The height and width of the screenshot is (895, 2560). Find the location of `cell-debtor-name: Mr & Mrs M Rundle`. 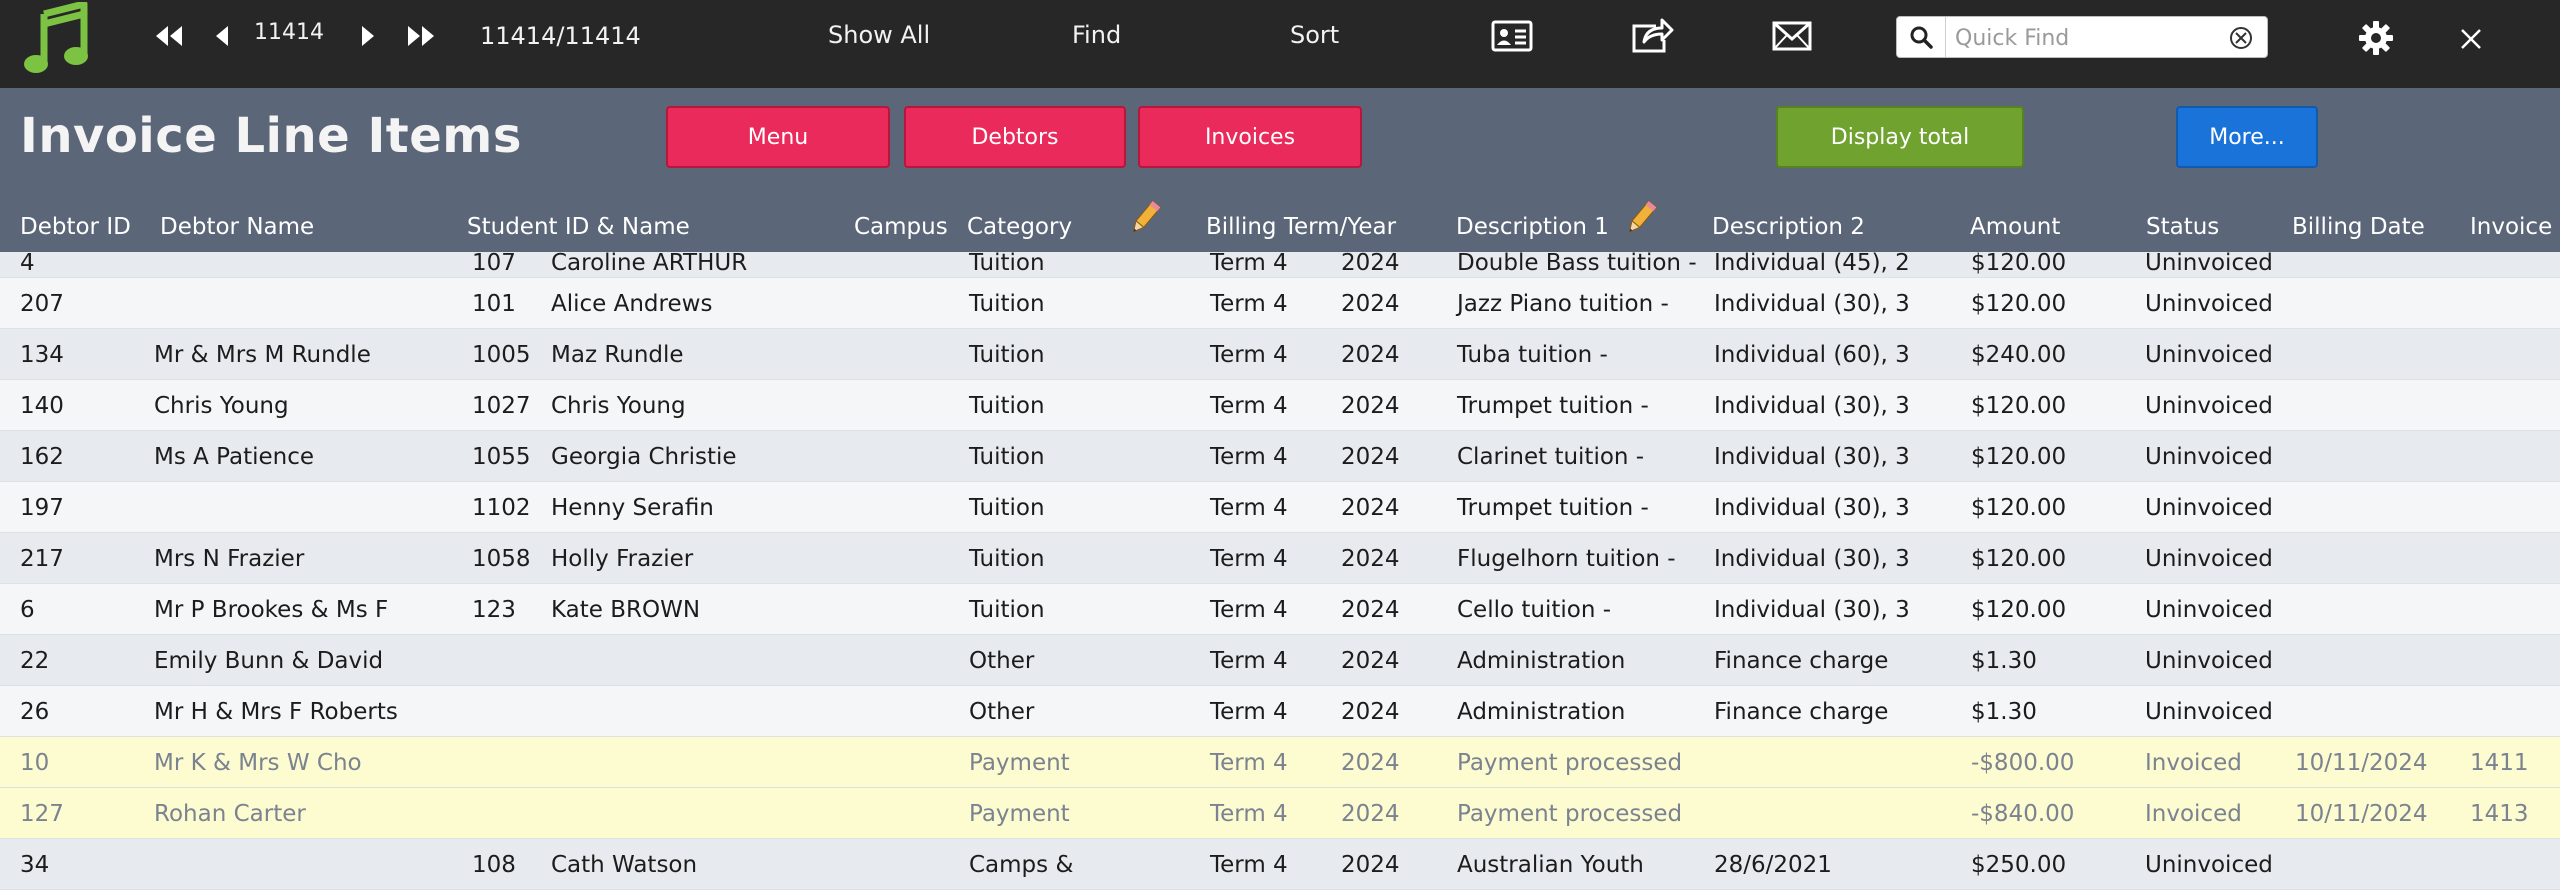

cell-debtor-name: Mr & Mrs M Rundle is located at coordinates (262, 355).